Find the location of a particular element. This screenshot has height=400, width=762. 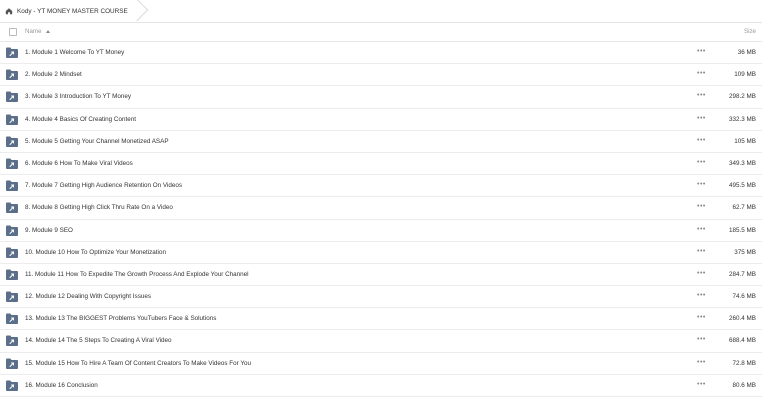

file-name: 1. Module 1 Welcome To YT Money is located at coordinates (74, 52).